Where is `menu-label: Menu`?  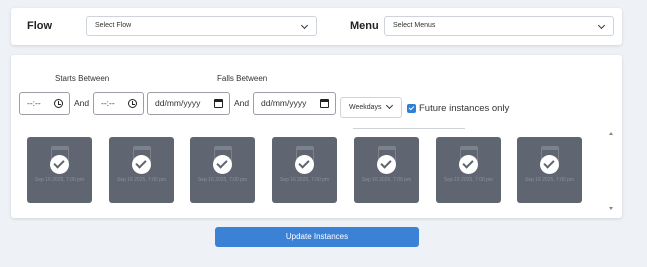 menu-label: Menu is located at coordinates (364, 26).